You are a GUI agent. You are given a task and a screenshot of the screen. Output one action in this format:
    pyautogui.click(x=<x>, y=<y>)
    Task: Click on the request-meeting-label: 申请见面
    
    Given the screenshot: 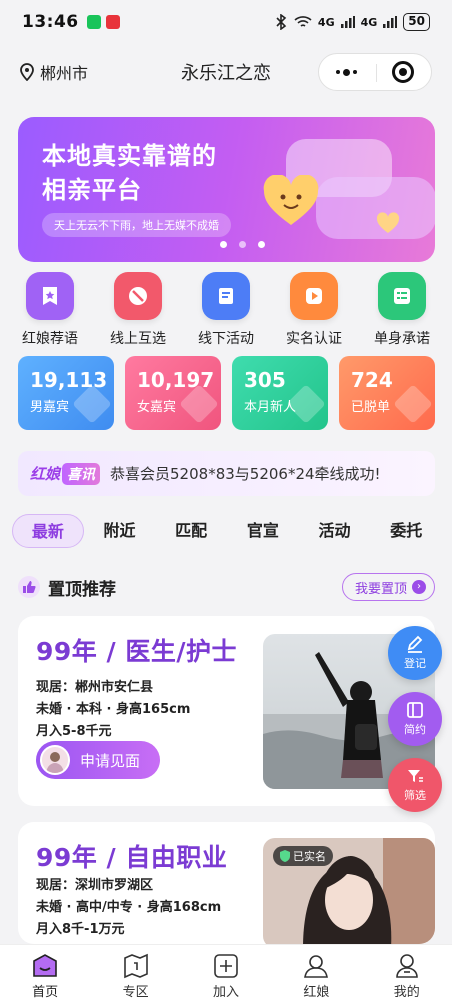 What is the action you would take?
    pyautogui.click(x=110, y=760)
    